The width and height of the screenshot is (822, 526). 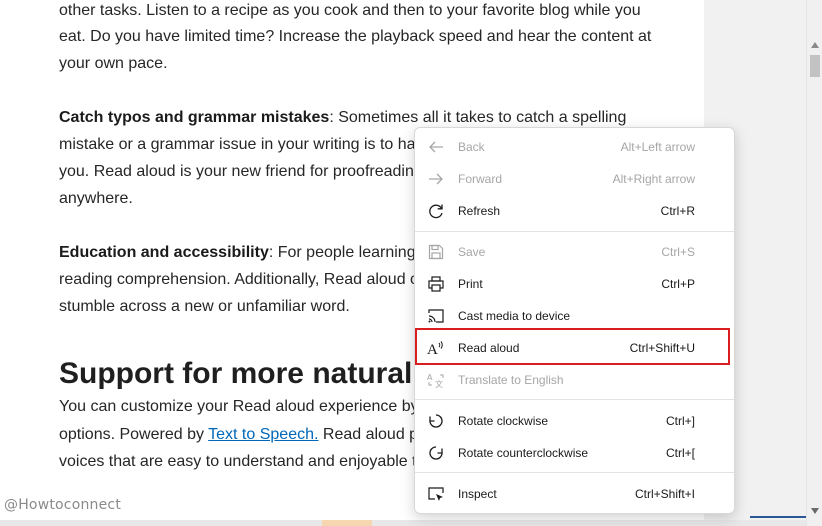 I want to click on watermark: @Howtoconnect, so click(x=63, y=505).